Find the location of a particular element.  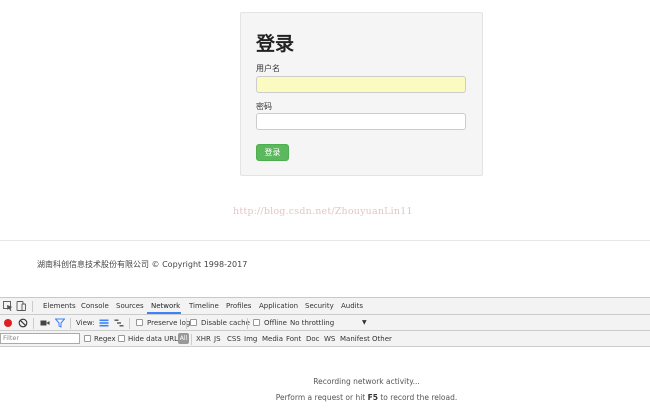

large-rows-icon is located at coordinates (104, 323).